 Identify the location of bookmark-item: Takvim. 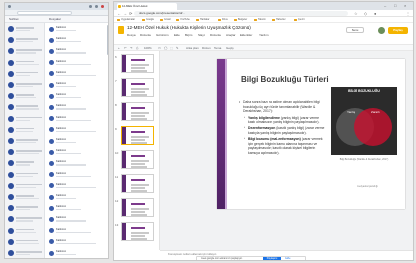
(260, 20).